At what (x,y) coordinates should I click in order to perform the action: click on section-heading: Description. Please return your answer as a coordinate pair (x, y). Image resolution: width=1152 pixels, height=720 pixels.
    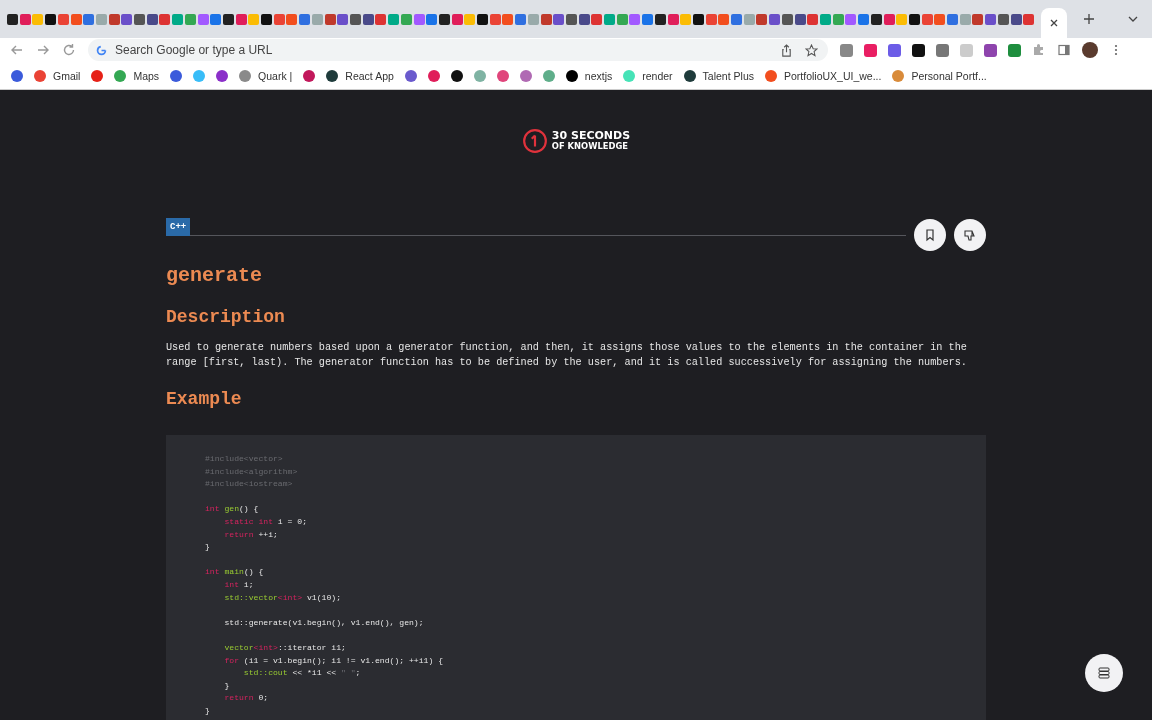
    Looking at the image, I should click on (226, 317).